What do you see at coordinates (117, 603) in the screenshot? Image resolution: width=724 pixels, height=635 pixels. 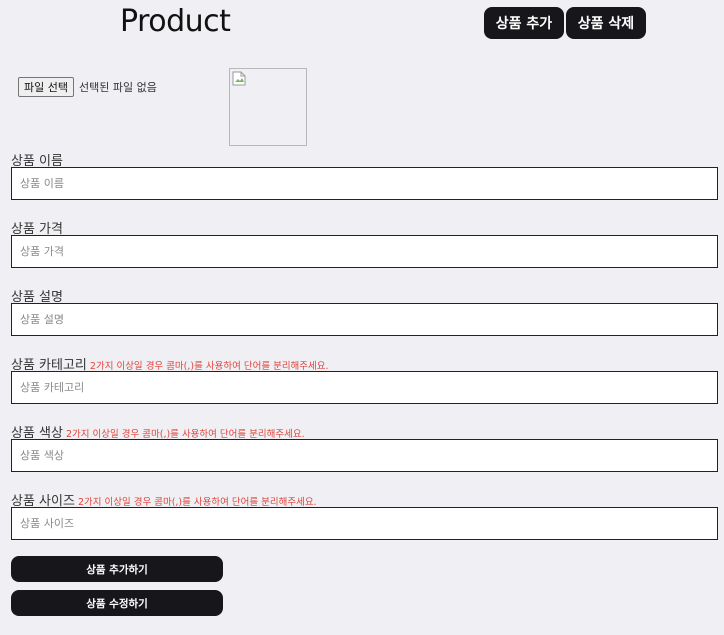 I see `submit-edit-product-button: 상품 수정하기` at bounding box center [117, 603].